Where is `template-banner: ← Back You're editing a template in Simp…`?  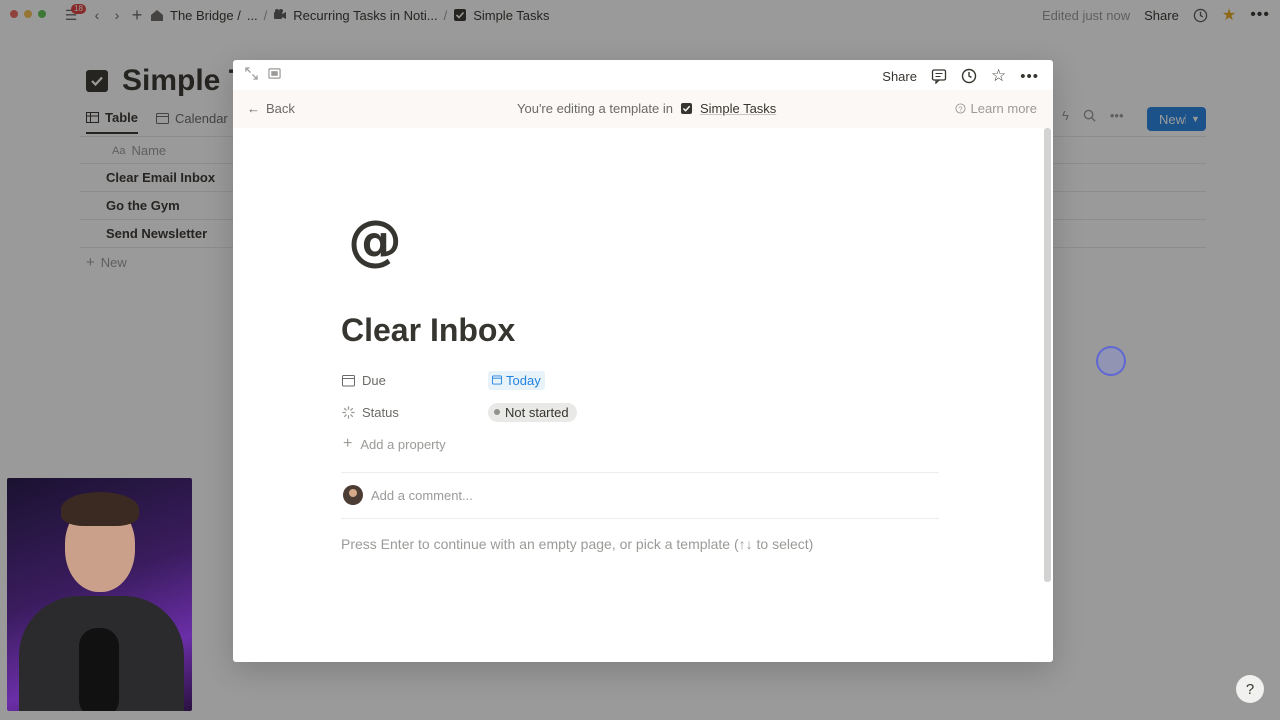
template-banner: ← Back You're editing a template in Simp… is located at coordinates (643, 109).